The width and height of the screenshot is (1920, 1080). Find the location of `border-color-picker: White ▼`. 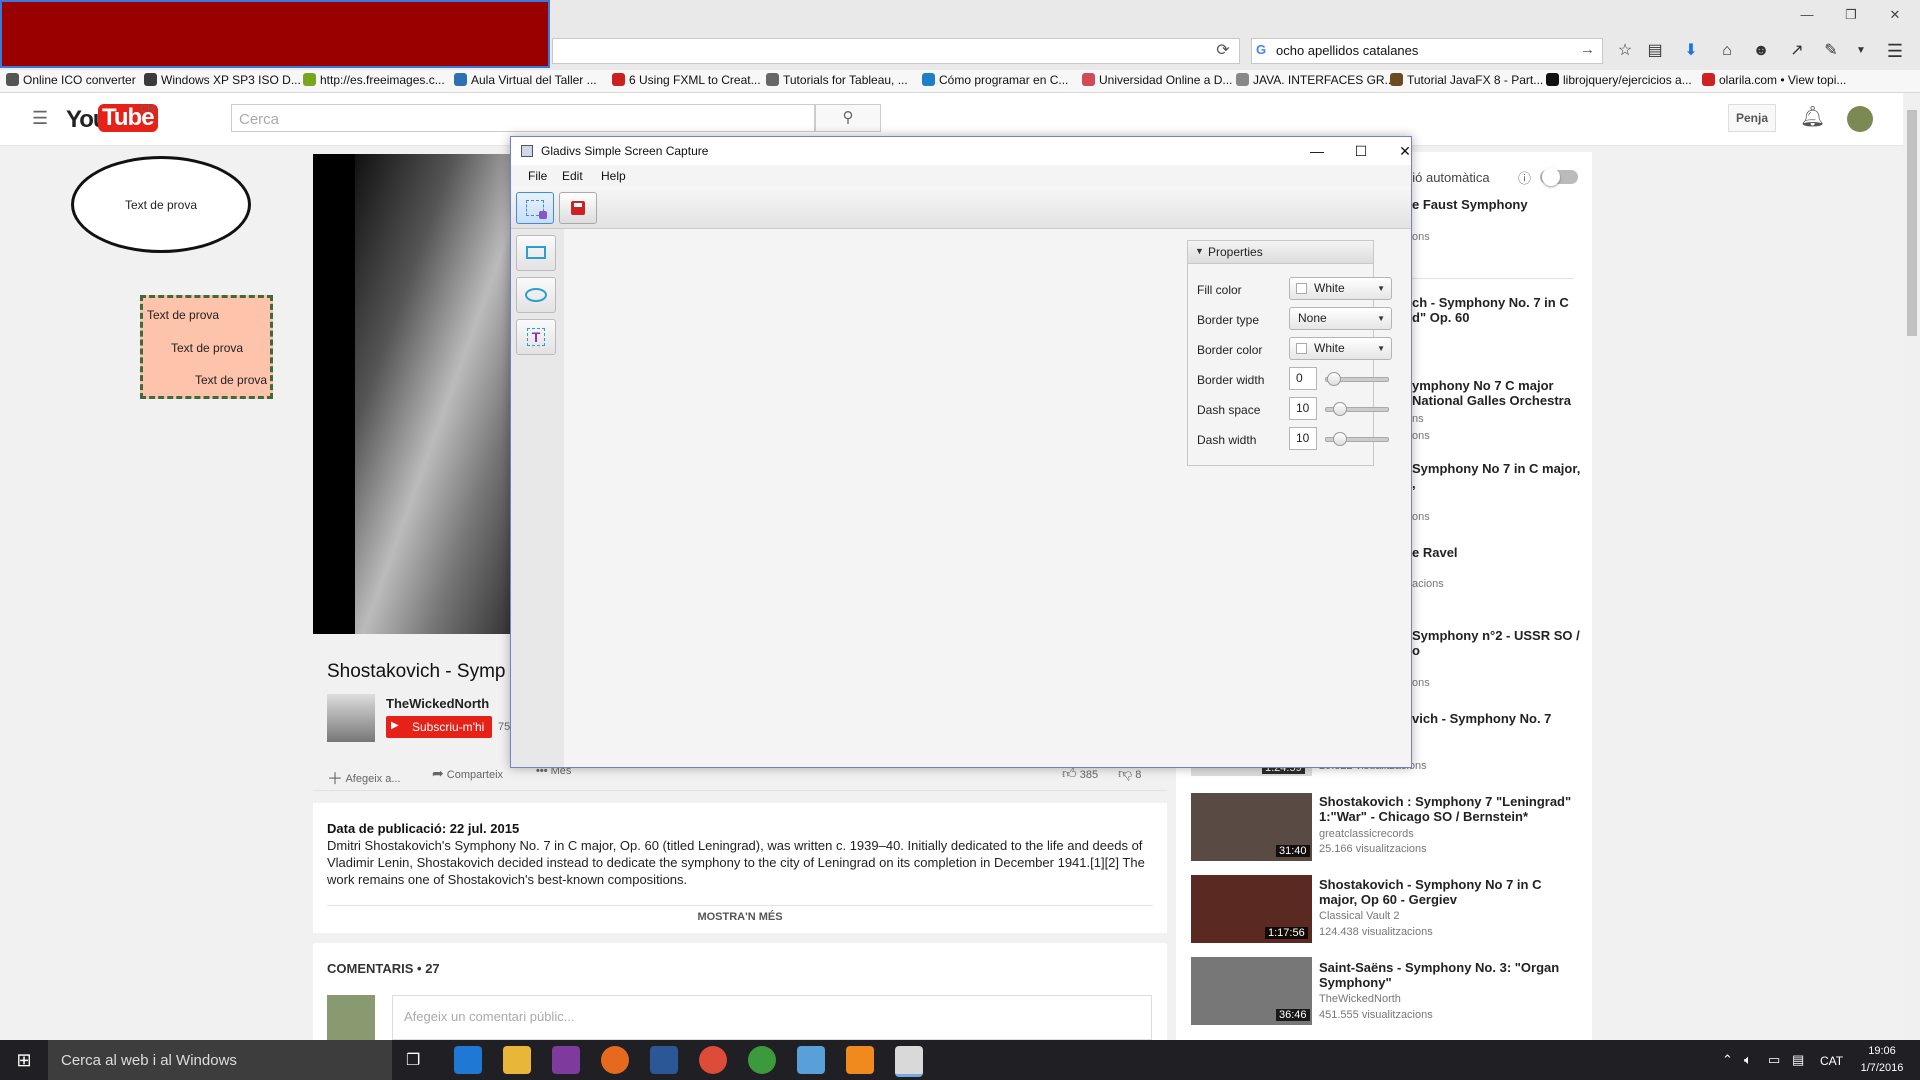

border-color-picker: White ▼ is located at coordinates (1340, 348).